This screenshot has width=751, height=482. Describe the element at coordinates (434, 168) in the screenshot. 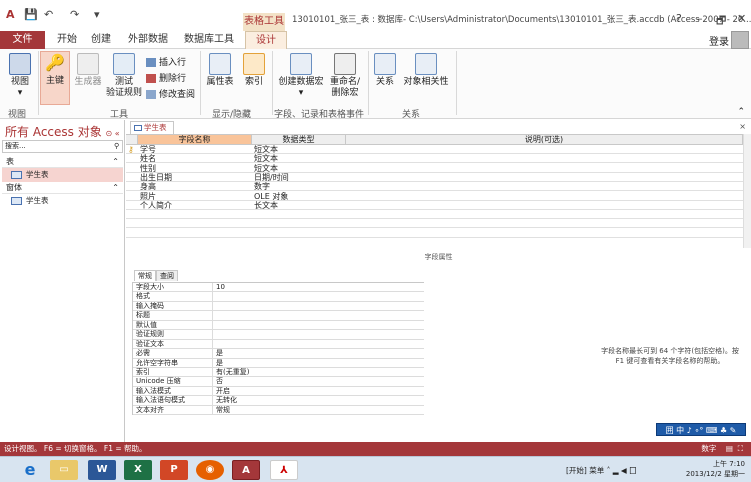

I see `table-row: 性别 短文本` at that location.